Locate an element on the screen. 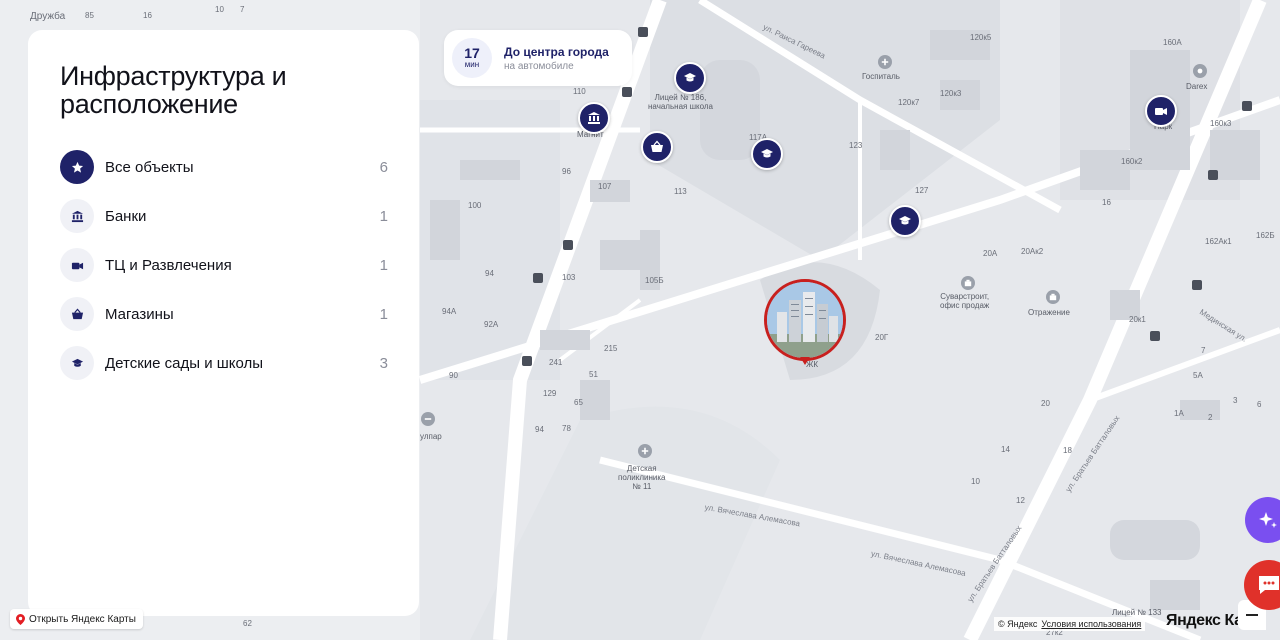 The width and height of the screenshot is (1280, 640). travel-time-chip: 17 мин До центра города на автомобиле is located at coordinates (538, 58).